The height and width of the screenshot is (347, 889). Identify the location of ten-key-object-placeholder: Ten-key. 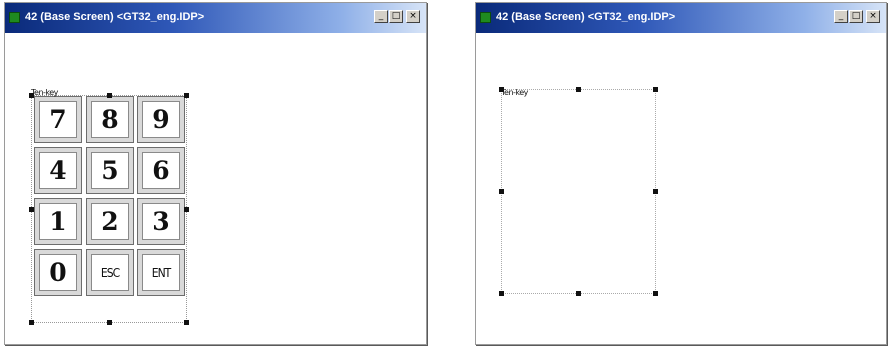
(578, 191).